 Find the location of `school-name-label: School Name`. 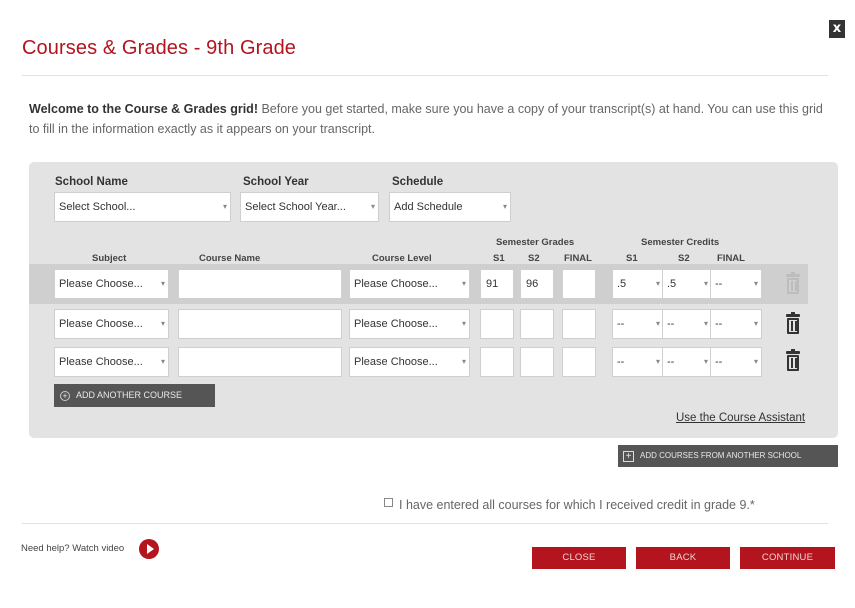

school-name-label: School Name is located at coordinates (91, 182).